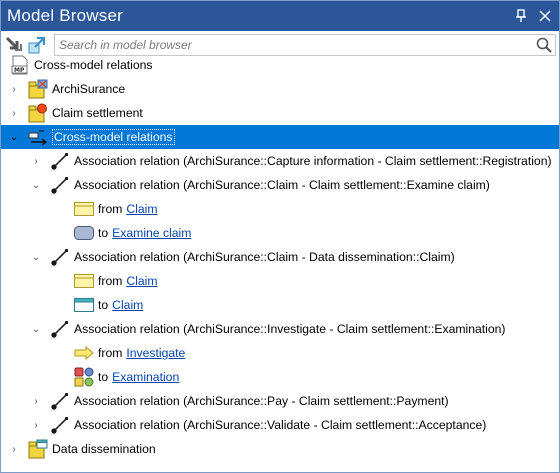 This screenshot has width=560, height=473. Describe the element at coordinates (280, 16) in the screenshot. I see `title-bar: Model Browser` at that location.